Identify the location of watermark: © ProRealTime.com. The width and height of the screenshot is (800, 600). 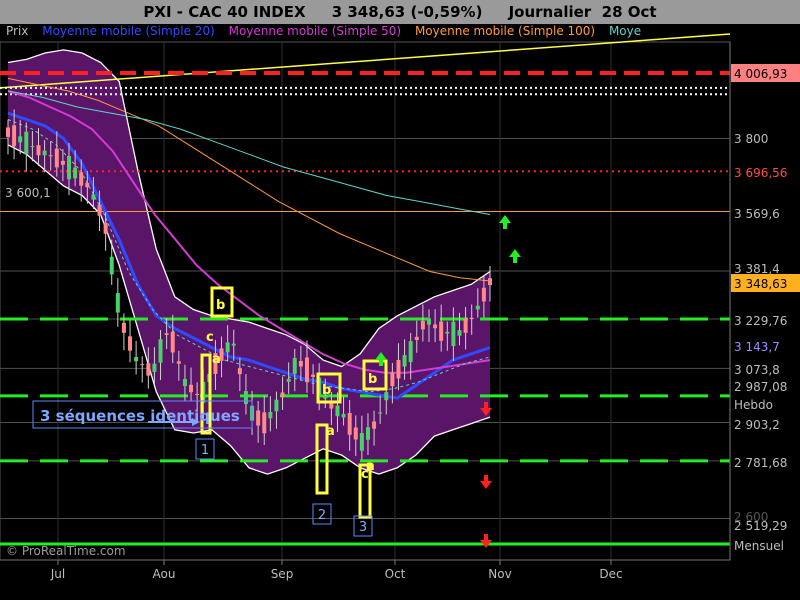
(66, 551).